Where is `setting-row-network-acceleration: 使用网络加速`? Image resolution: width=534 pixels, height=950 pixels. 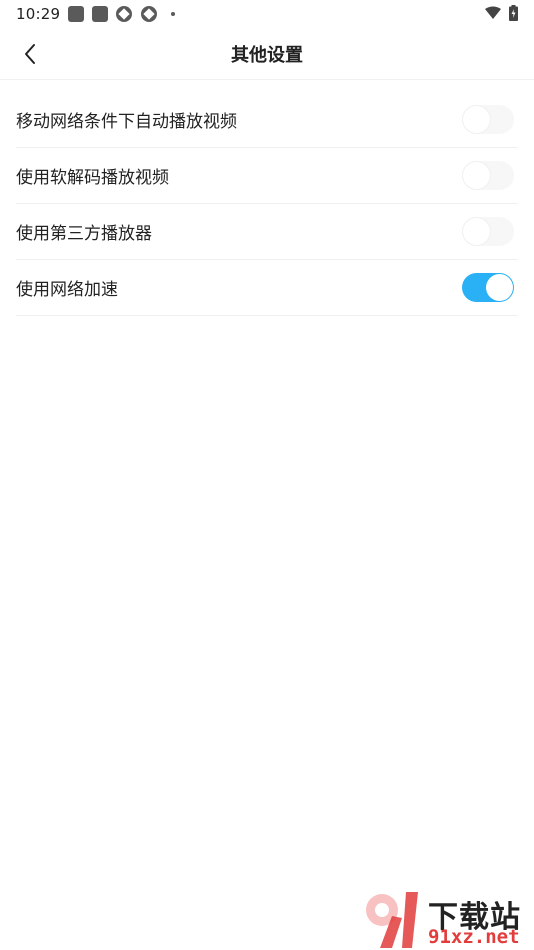 setting-row-network-acceleration: 使用网络加速 is located at coordinates (267, 288).